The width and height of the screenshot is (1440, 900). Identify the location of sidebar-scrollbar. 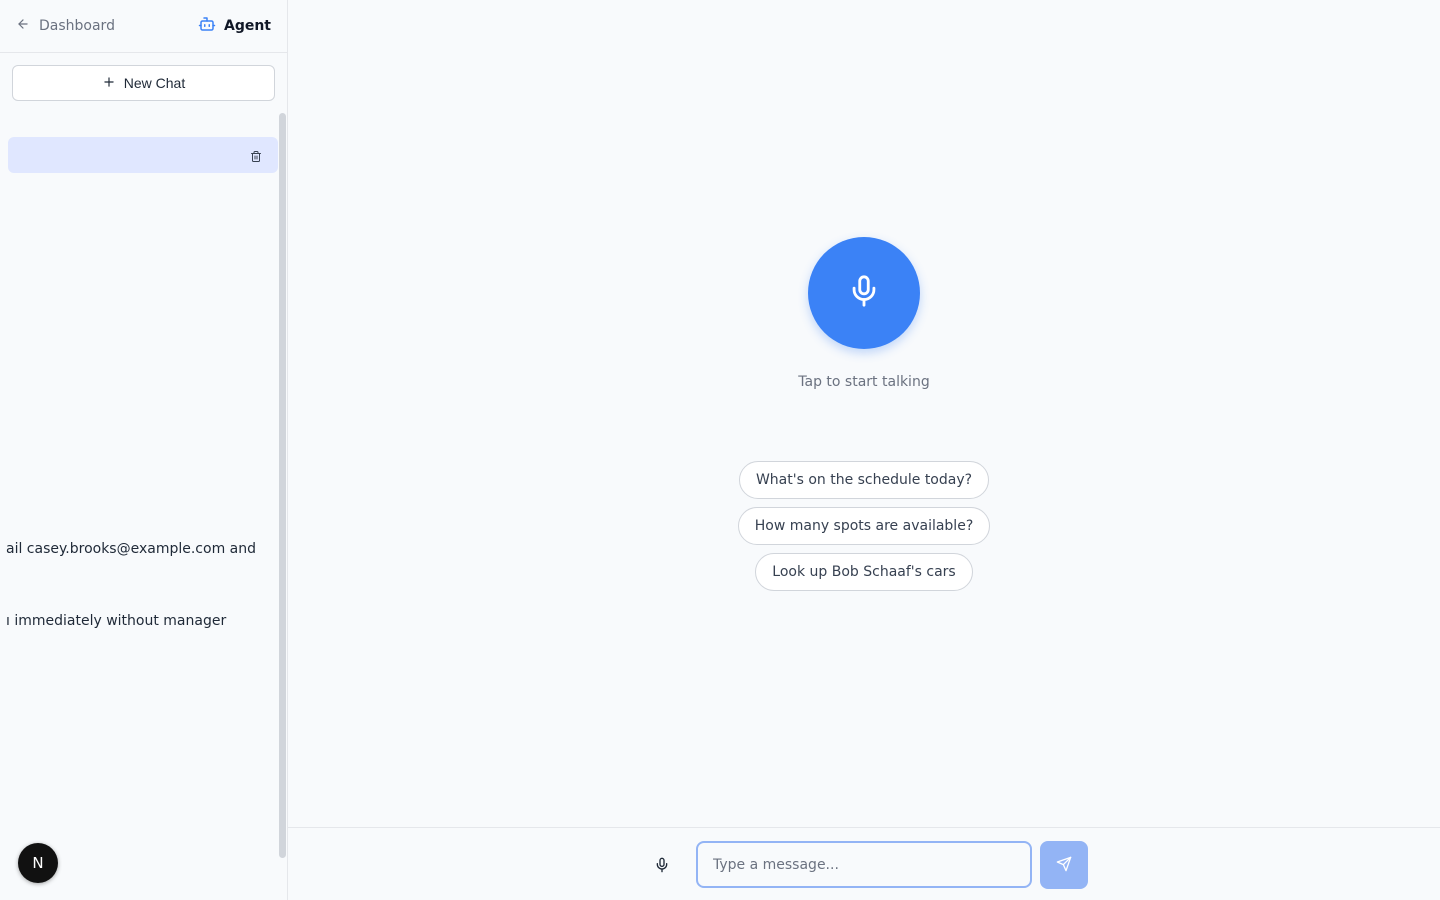
(282, 485).